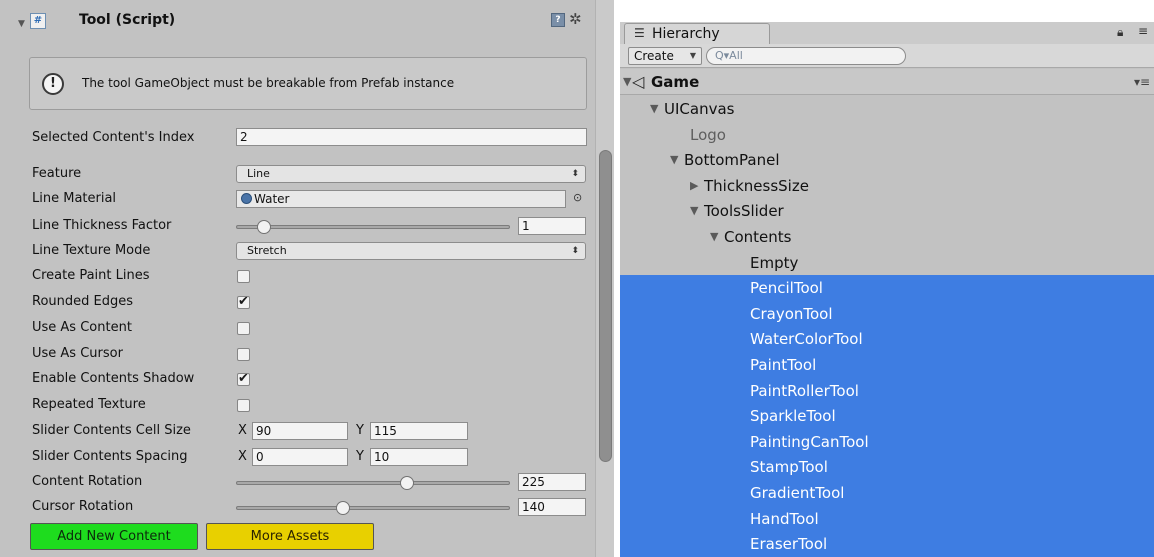  I want to click on hierarchy-search-input: Q▾All, so click(806, 56).